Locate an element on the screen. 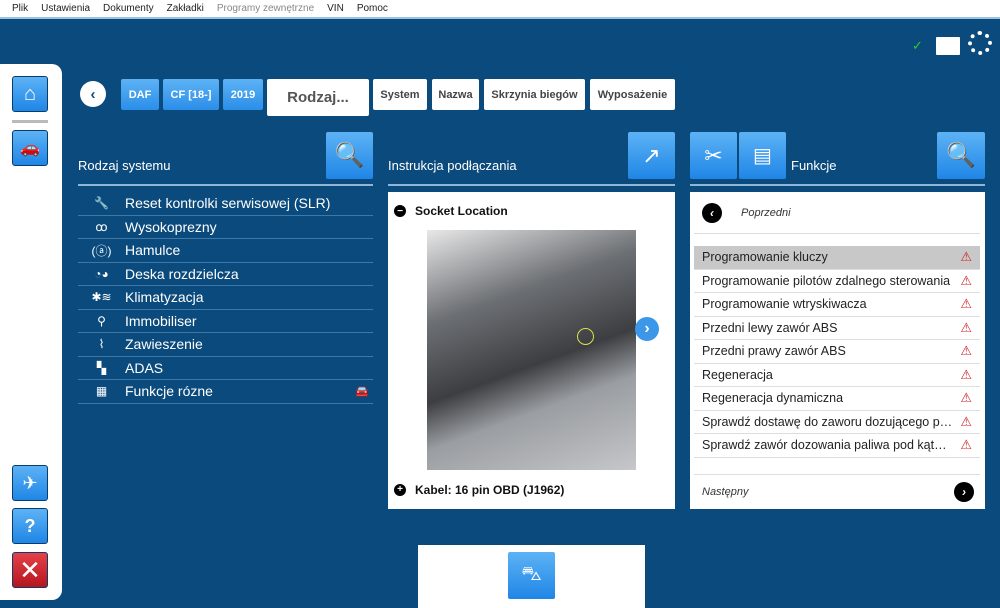  wrench-icon: 🔧 is located at coordinates (101, 203).